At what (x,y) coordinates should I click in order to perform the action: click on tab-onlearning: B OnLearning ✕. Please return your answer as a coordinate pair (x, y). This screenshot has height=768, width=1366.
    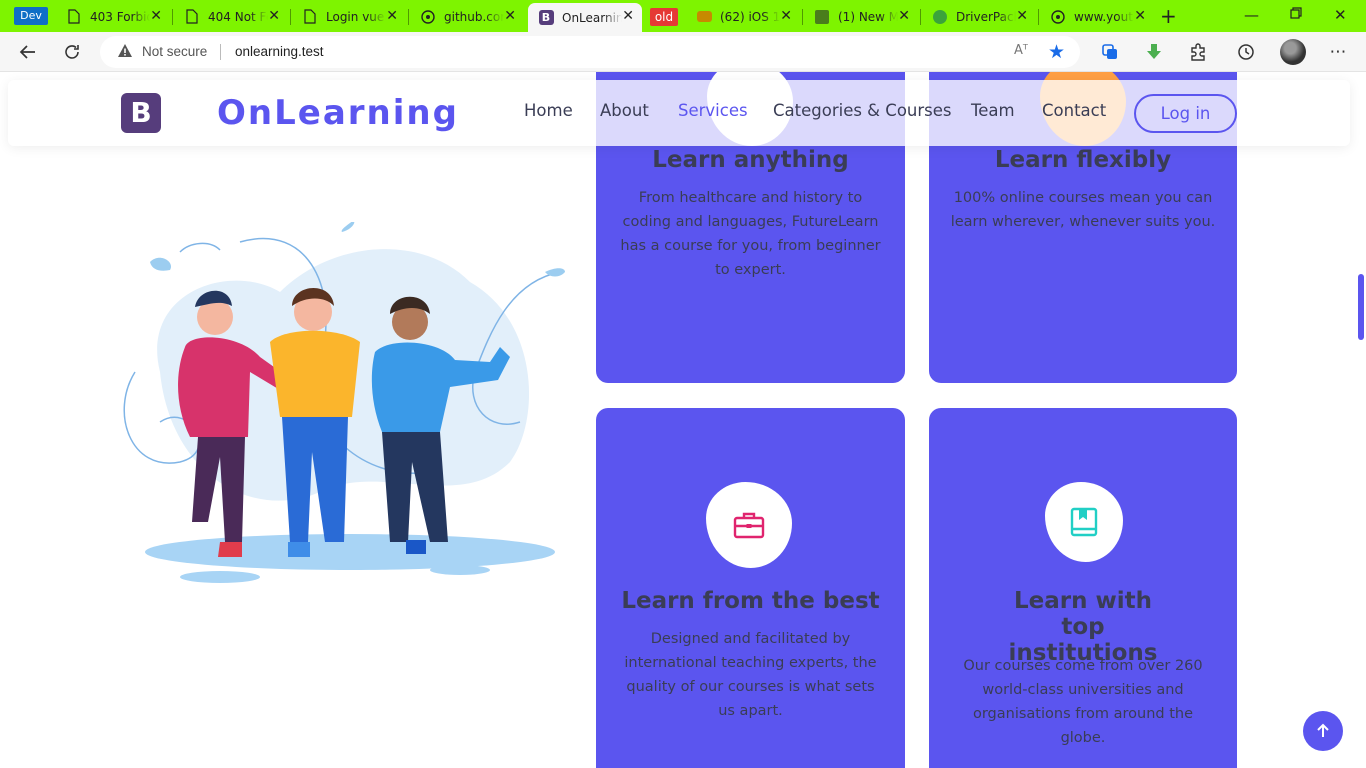
    Looking at the image, I should click on (585, 17).